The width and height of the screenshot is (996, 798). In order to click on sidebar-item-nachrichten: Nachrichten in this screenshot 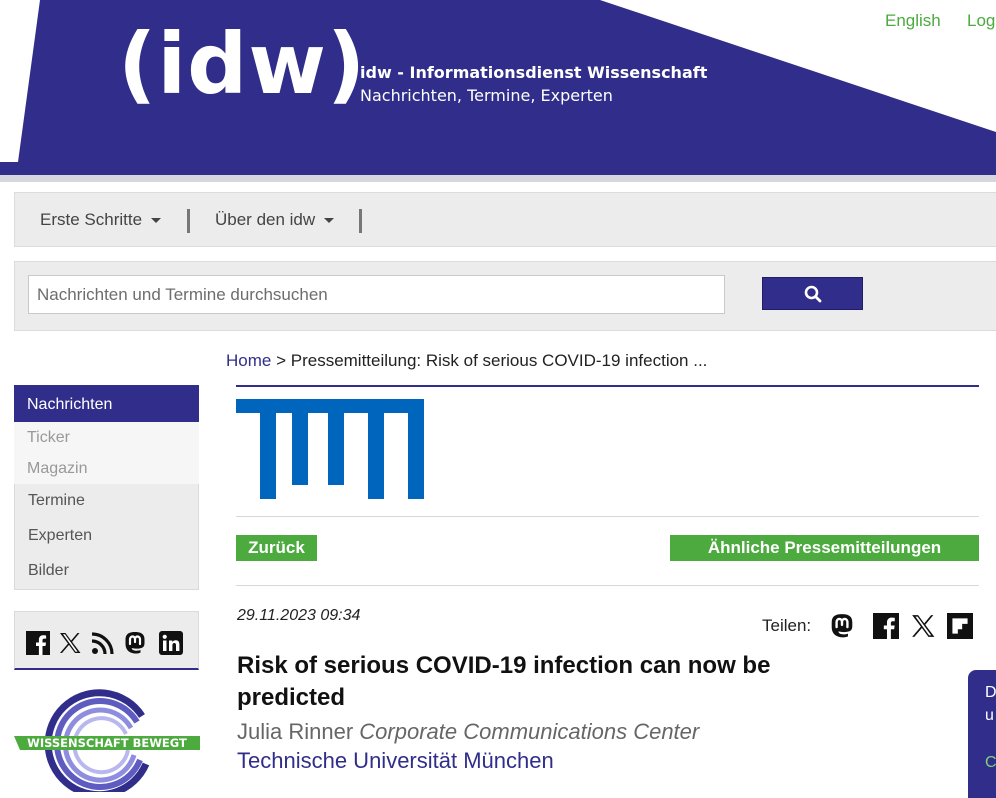, I will do `click(106, 403)`.